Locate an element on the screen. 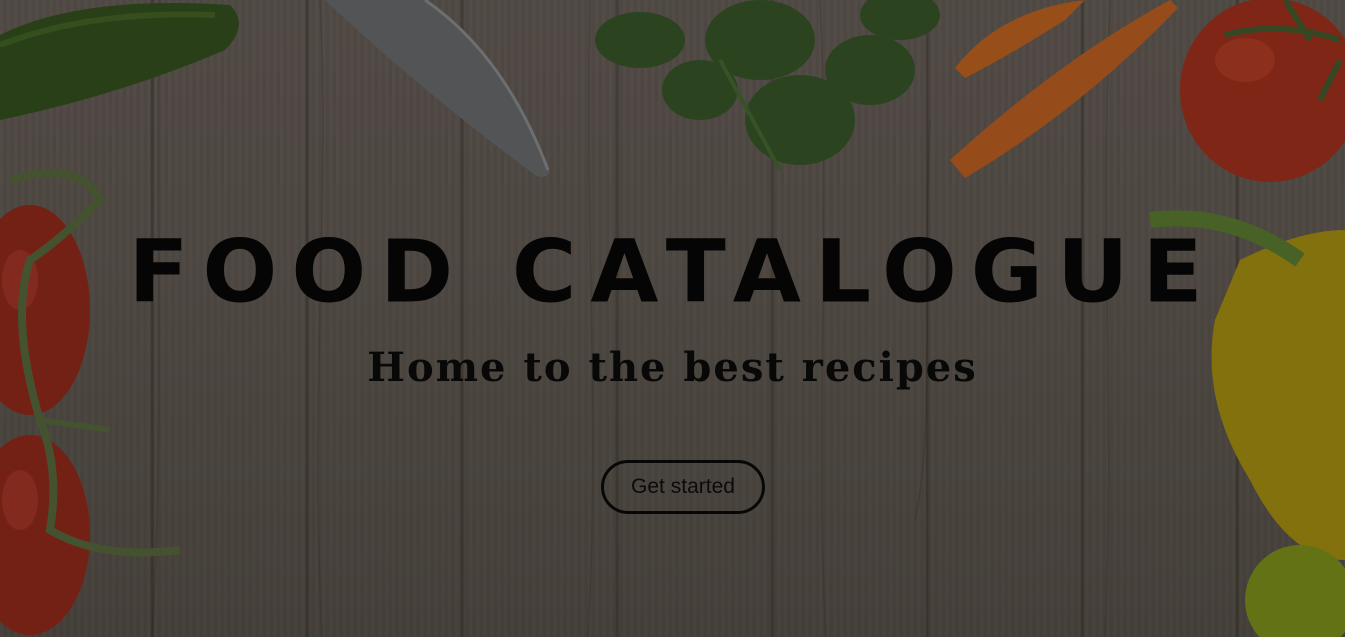 The height and width of the screenshot is (637, 1345). page-title: FOOD CATALOGUE is located at coordinates (672, 271).